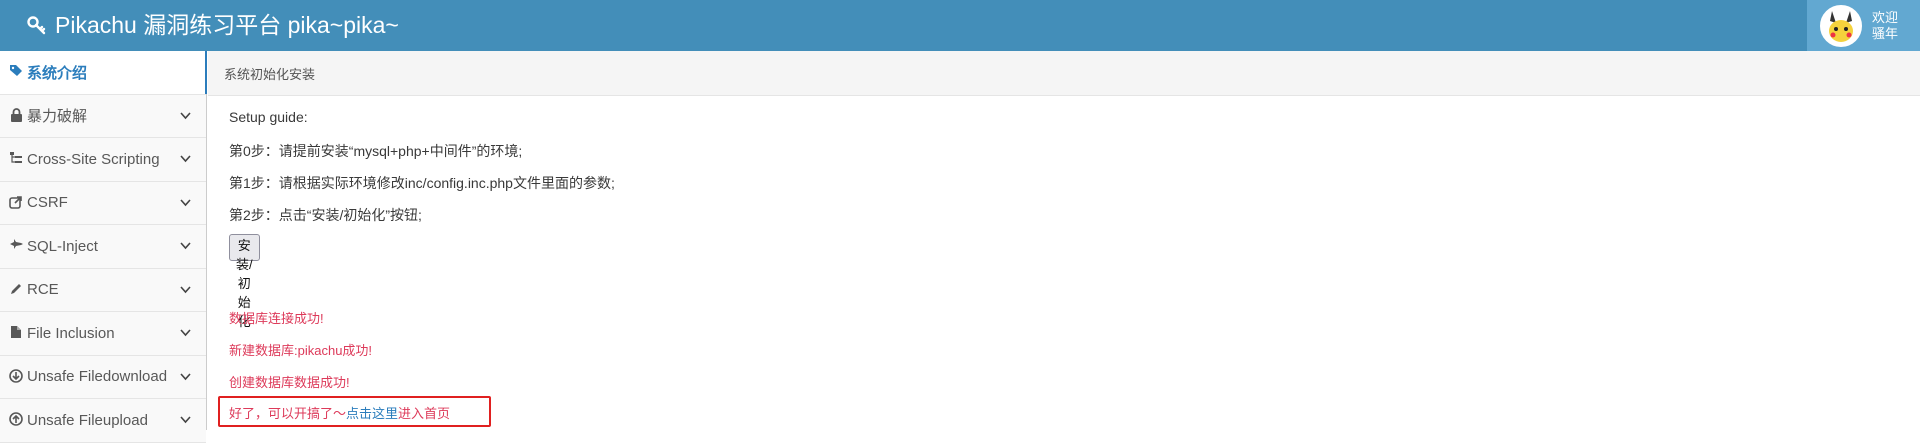  I want to click on lock-icon, so click(16, 115).